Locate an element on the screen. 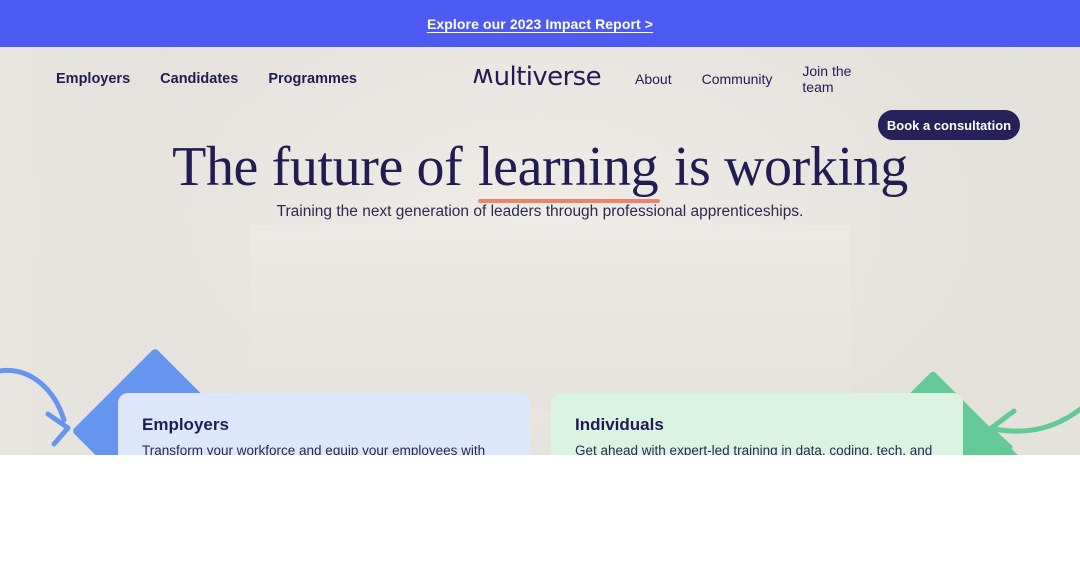  nav-left-group: Employers Candidates Programmes is located at coordinates (206, 79).